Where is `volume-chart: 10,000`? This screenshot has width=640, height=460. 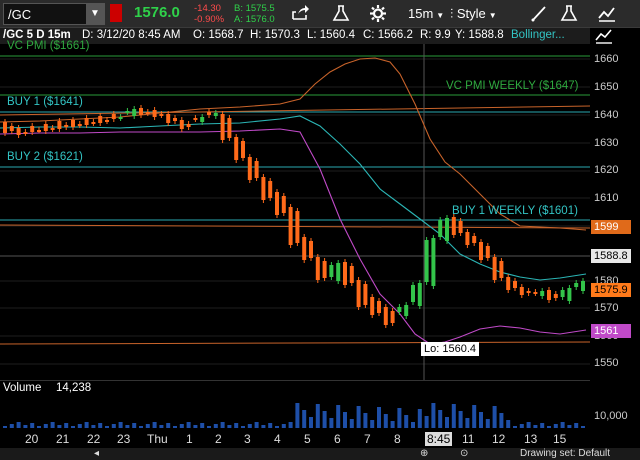 volume-chart: 10,000 is located at coordinates (320, 414).